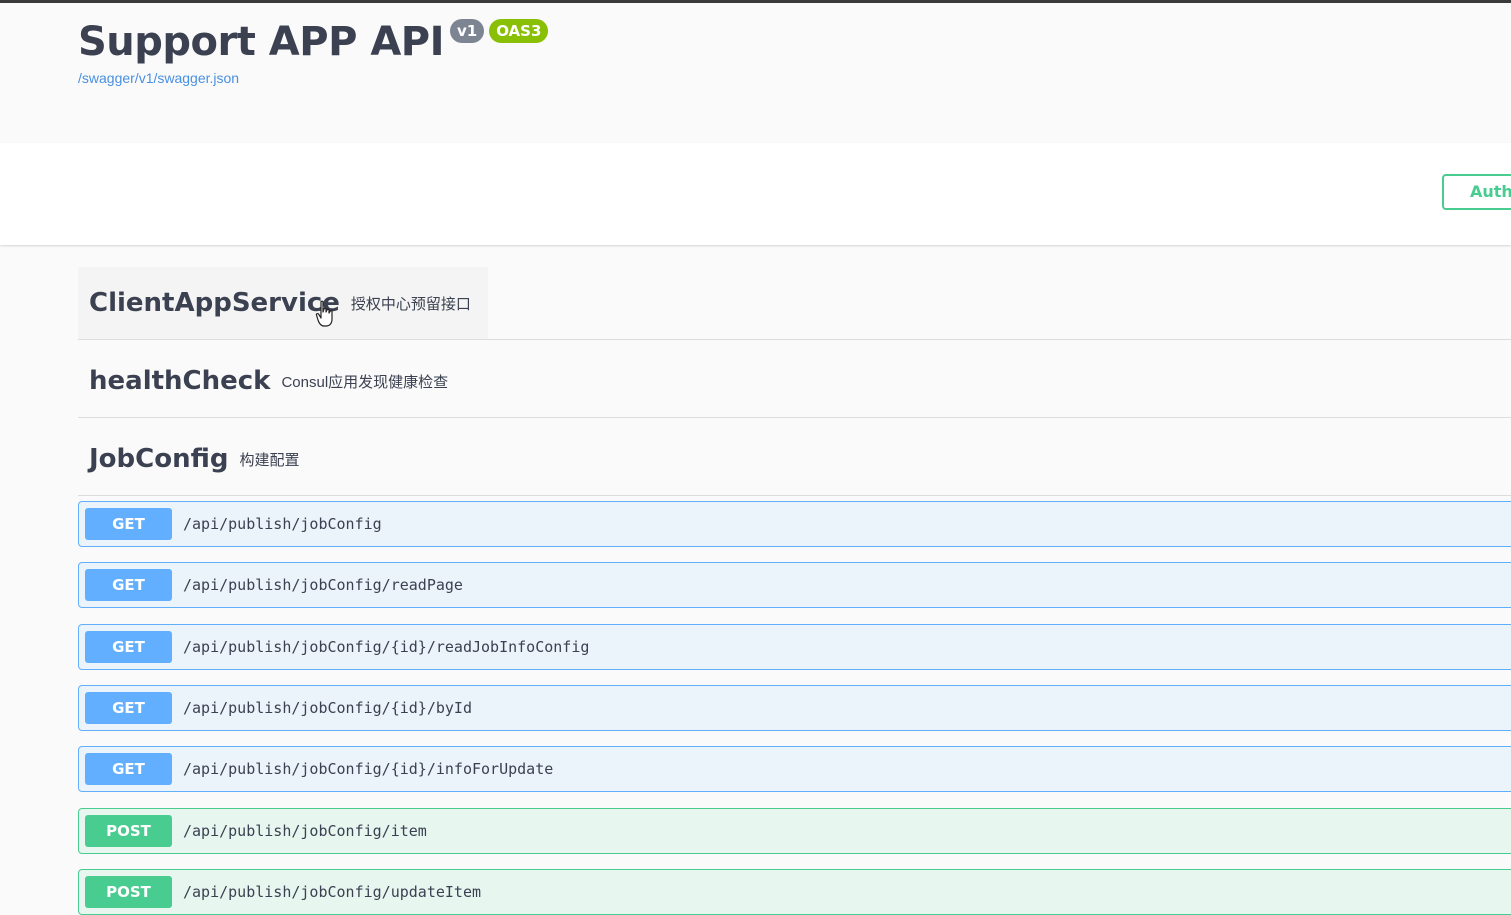  I want to click on tag-jobconfig: JobConfig 构建配置, so click(794, 459).